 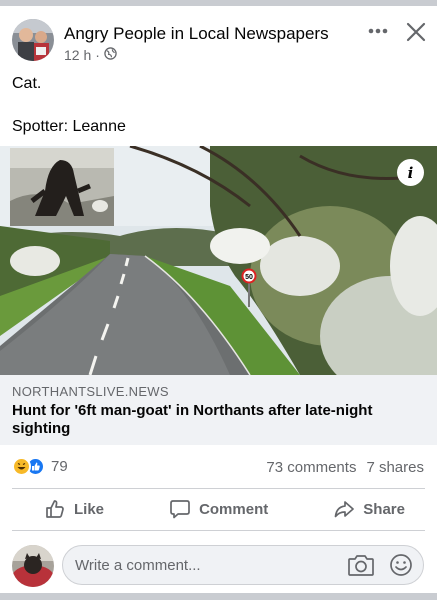 I want to click on speed-limit-sign: 50, so click(x=249, y=277).